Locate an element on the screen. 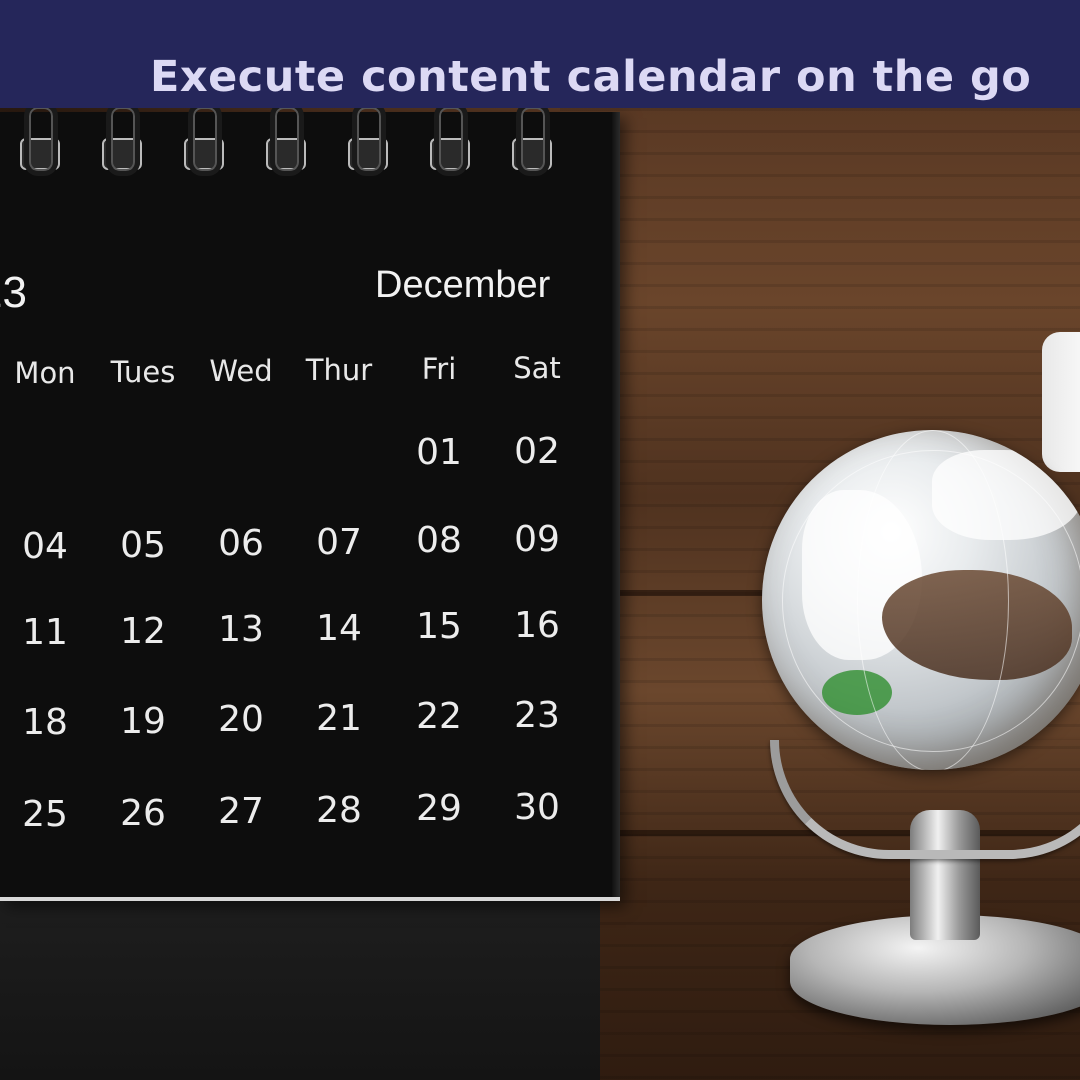  day-02: 02 is located at coordinates (537, 451).